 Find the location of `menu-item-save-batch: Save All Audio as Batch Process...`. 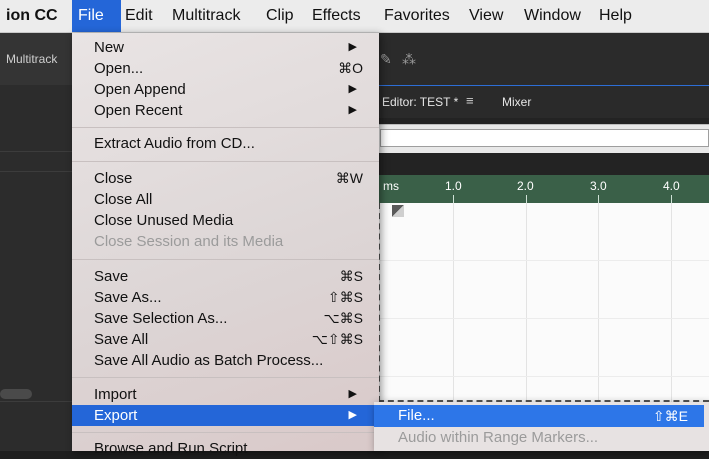

menu-item-save-batch: Save All Audio as Batch Process... is located at coordinates (225, 360).